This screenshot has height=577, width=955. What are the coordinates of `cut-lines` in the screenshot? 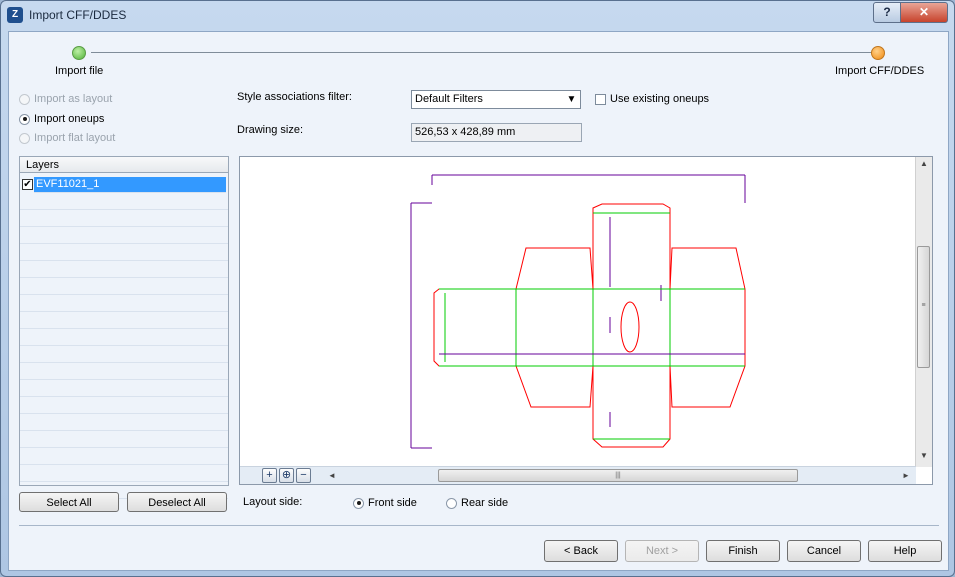 It's located at (589, 325).